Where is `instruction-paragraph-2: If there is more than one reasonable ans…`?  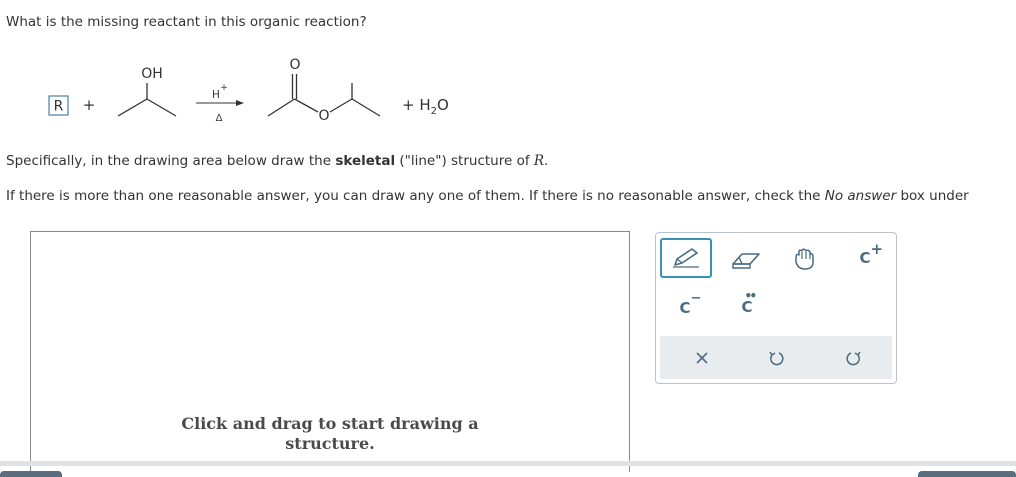
instruction-paragraph-2: If there is more than one reasonable ans… is located at coordinates (487, 196).